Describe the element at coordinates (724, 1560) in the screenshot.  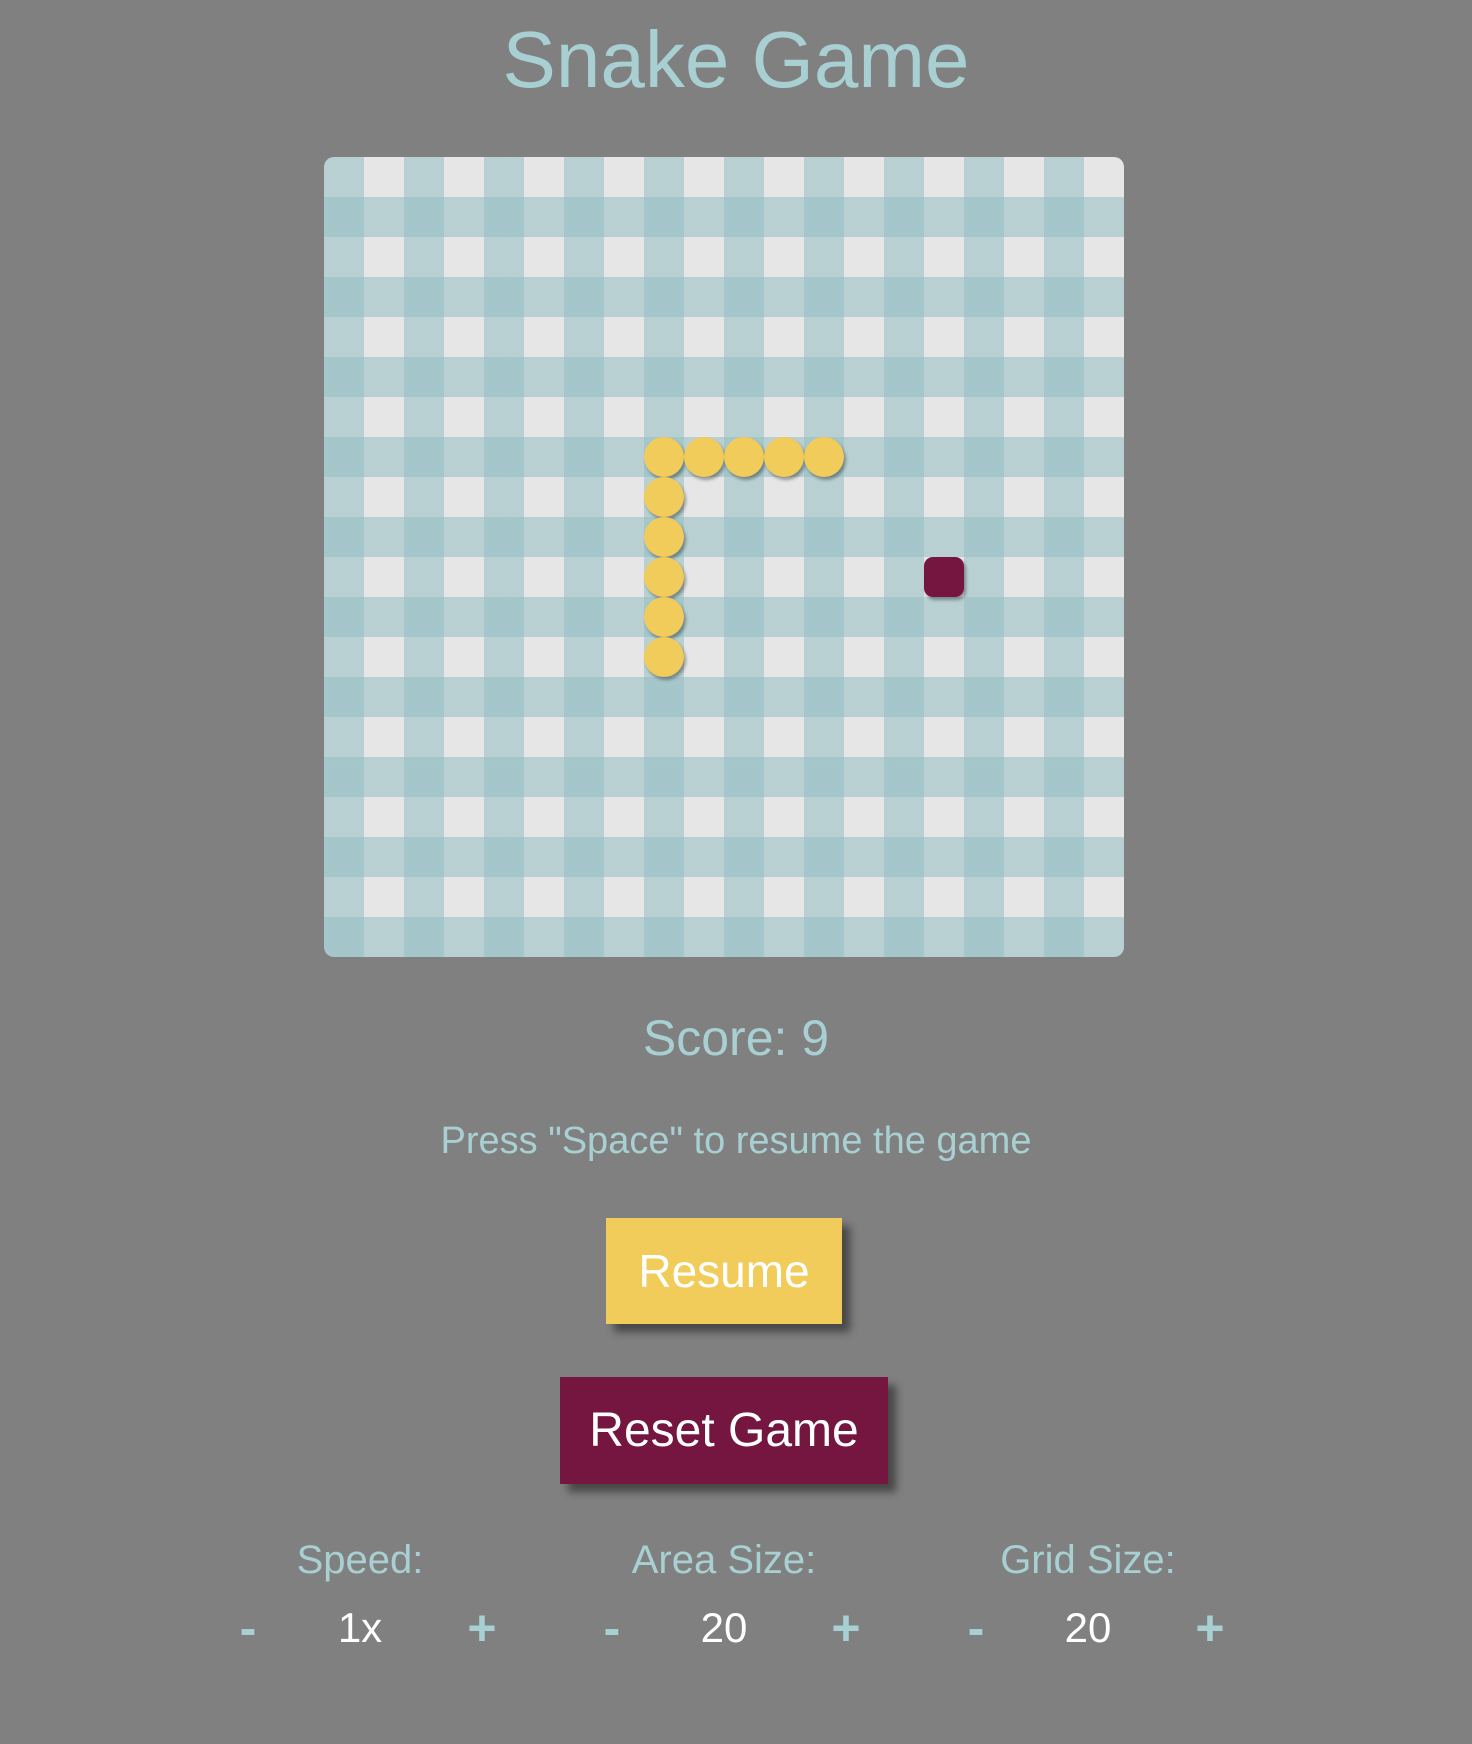
I see `area-size-label: Area Size:` at that location.